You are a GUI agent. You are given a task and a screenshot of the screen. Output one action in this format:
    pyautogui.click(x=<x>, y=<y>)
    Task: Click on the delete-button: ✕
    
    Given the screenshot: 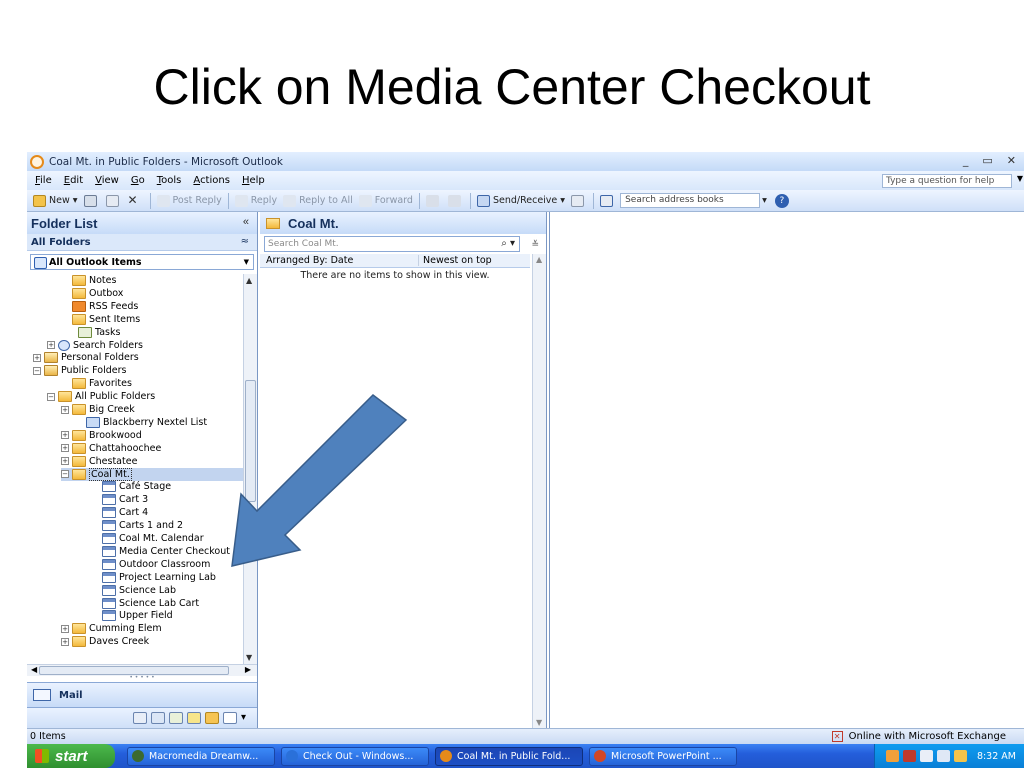 What is the action you would take?
    pyautogui.click(x=136, y=200)
    